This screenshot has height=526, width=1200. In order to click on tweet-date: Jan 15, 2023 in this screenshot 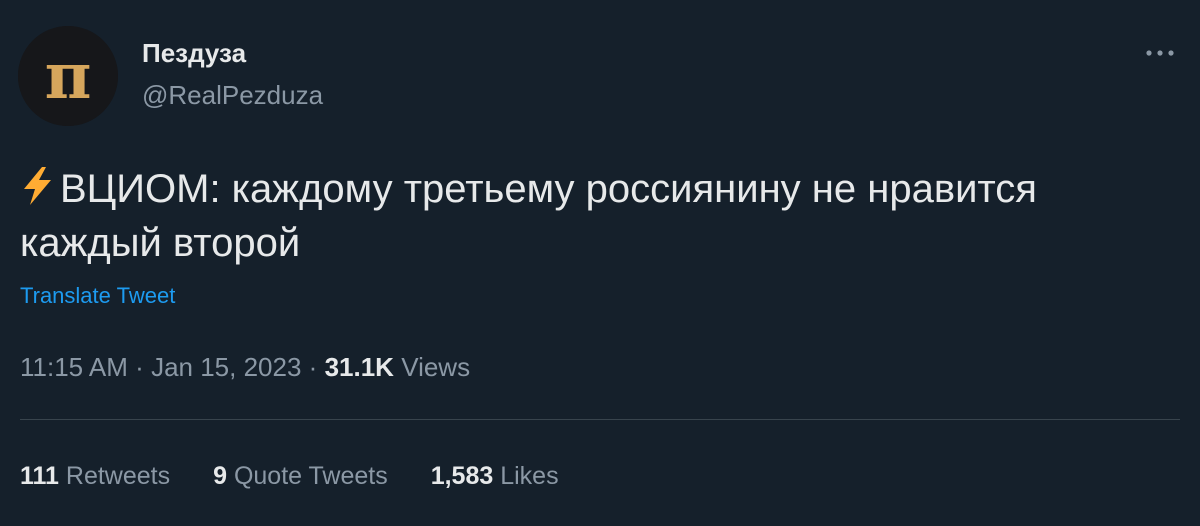, I will do `click(226, 367)`.